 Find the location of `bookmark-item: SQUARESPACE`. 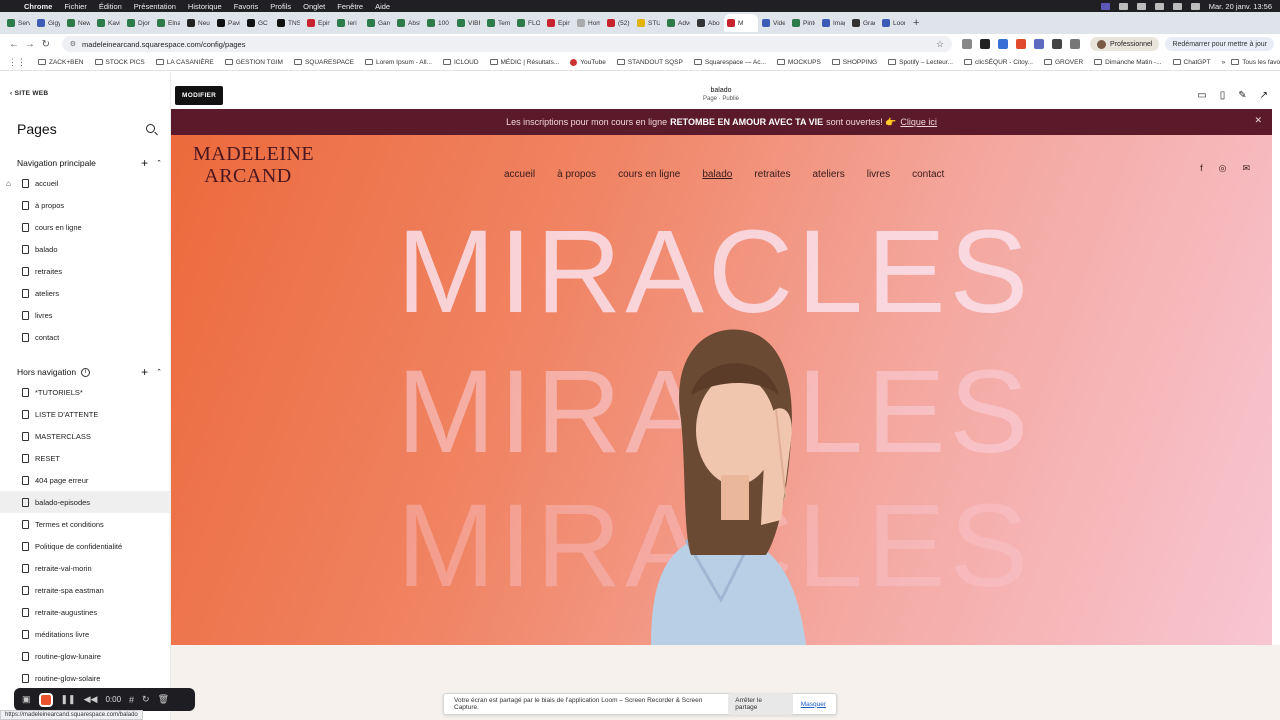

bookmark-item: SQUARESPACE is located at coordinates (323, 62).